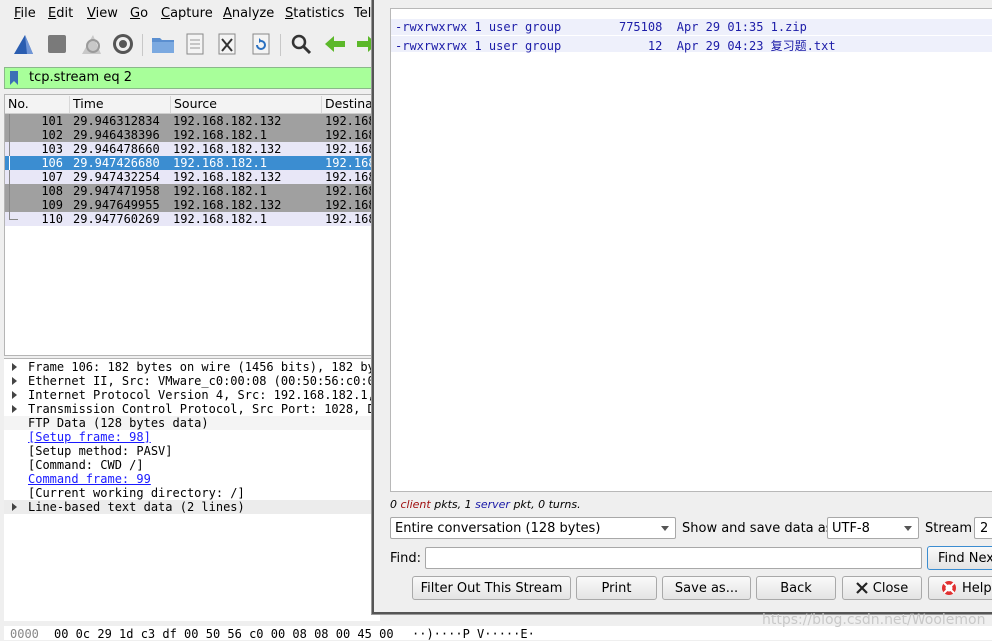 This screenshot has height=641, width=992. Describe the element at coordinates (52, 205) in the screenshot. I see `packet-cell-no: 109` at that location.